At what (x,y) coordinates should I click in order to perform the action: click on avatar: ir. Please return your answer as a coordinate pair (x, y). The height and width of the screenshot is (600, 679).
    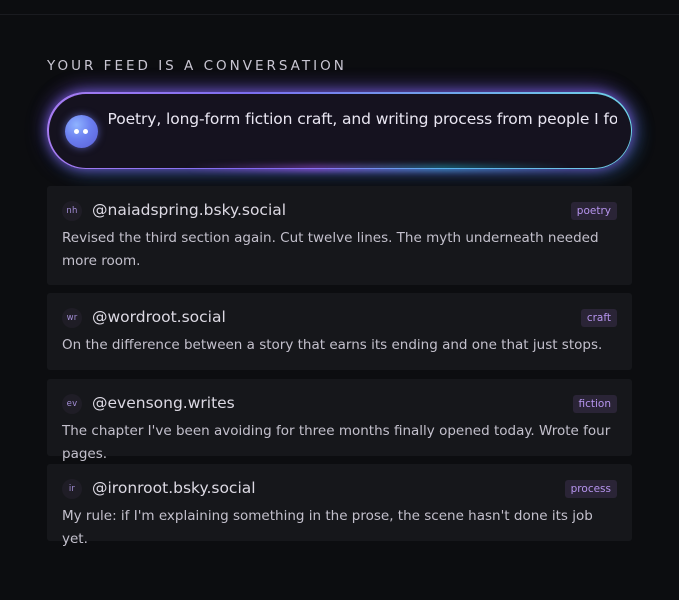
    Looking at the image, I should click on (72, 489).